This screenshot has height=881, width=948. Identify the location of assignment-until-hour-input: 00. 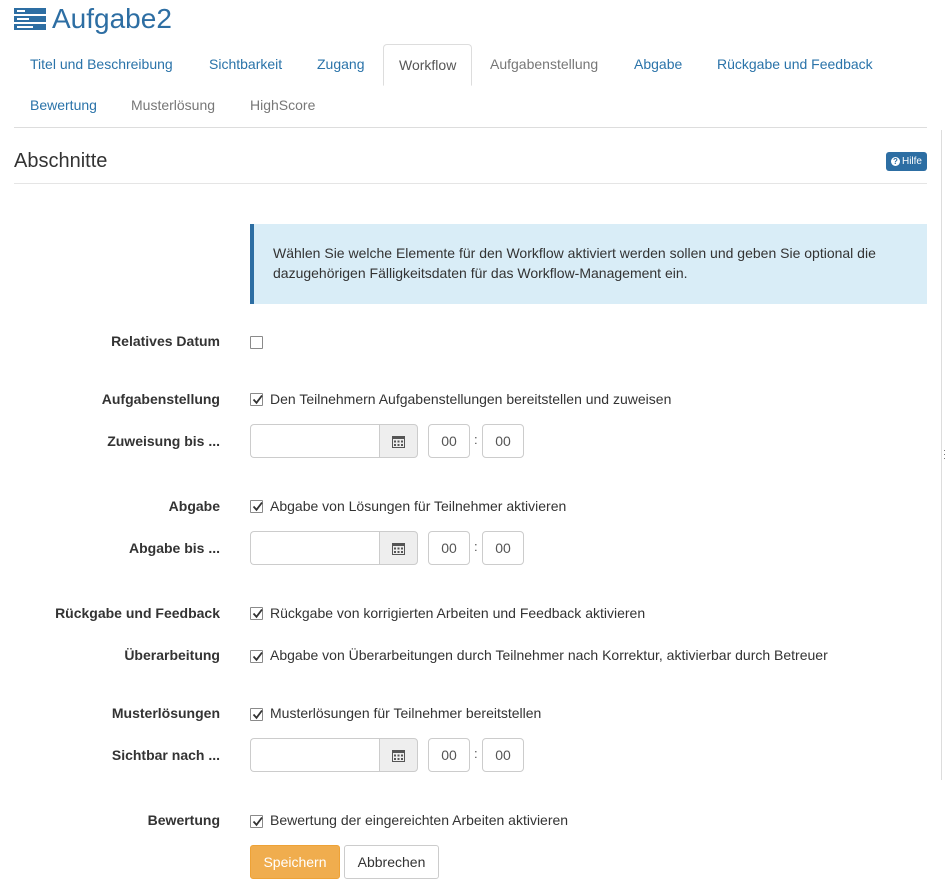
(449, 441).